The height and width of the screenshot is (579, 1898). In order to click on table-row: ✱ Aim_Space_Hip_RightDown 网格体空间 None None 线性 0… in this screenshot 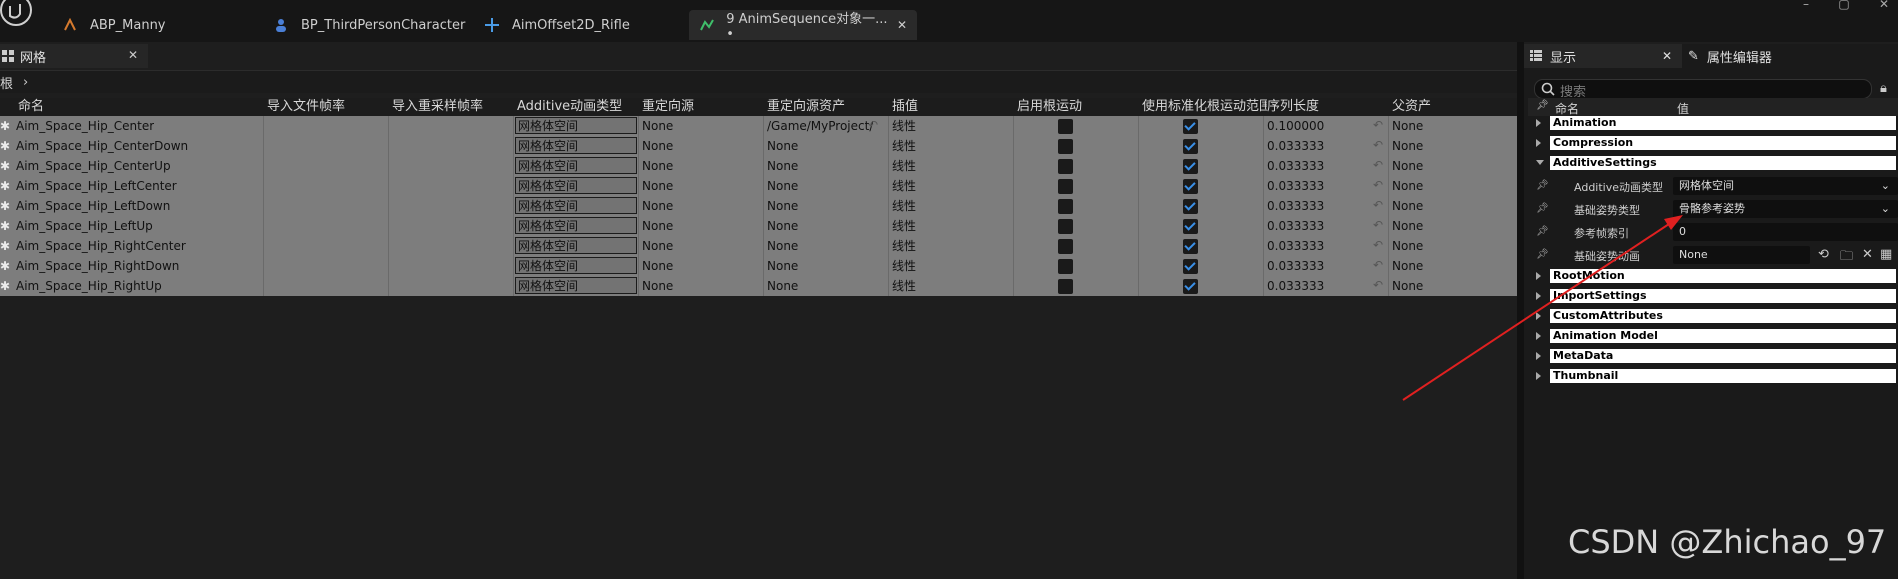, I will do `click(758, 266)`.